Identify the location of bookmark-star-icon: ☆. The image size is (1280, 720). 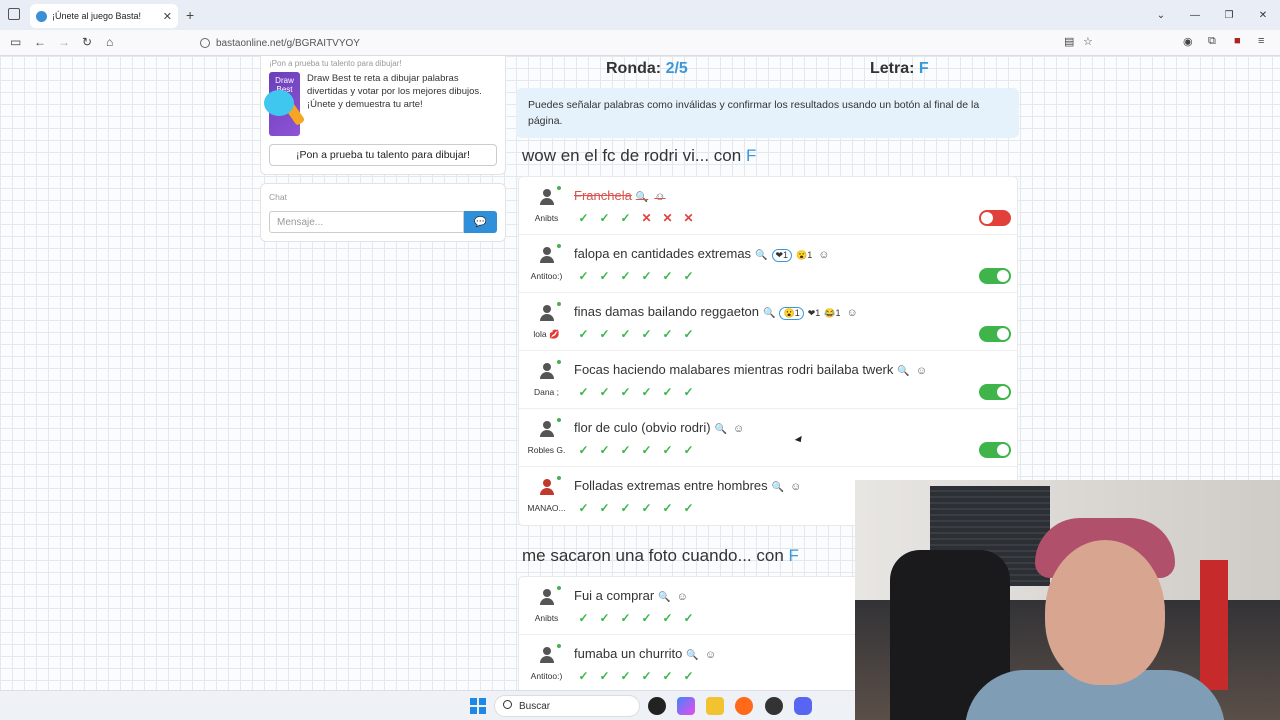
(1088, 41).